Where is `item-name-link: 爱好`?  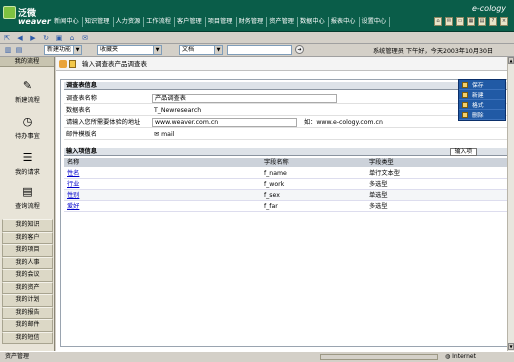 item-name-link: 爱好 is located at coordinates (73, 206).